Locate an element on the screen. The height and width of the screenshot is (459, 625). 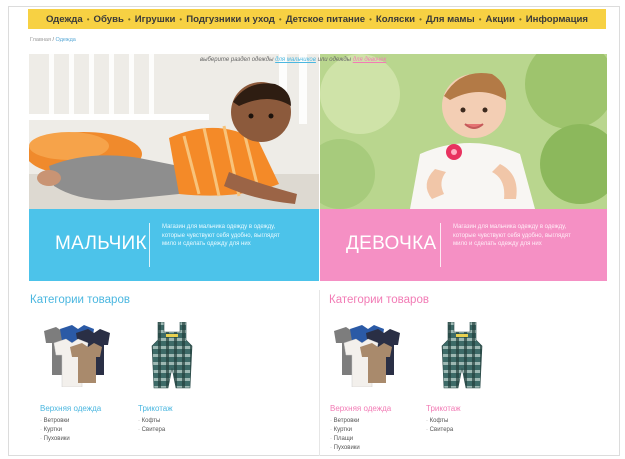
girl-bodysuits-image is located at coordinates (366, 356).